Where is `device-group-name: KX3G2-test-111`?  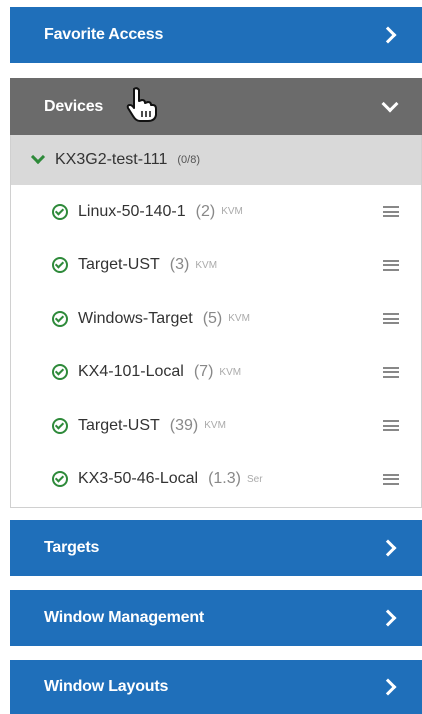 device-group-name: KX3G2-test-111 is located at coordinates (111, 159).